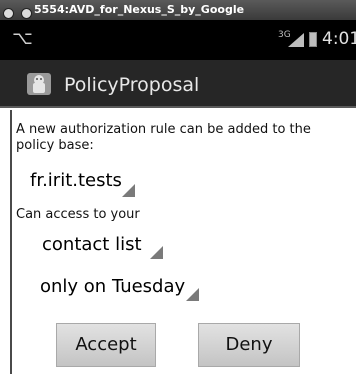 This screenshot has height=374, width=356. What do you see at coordinates (39, 84) in the screenshot?
I see `android-robot-icon` at bounding box center [39, 84].